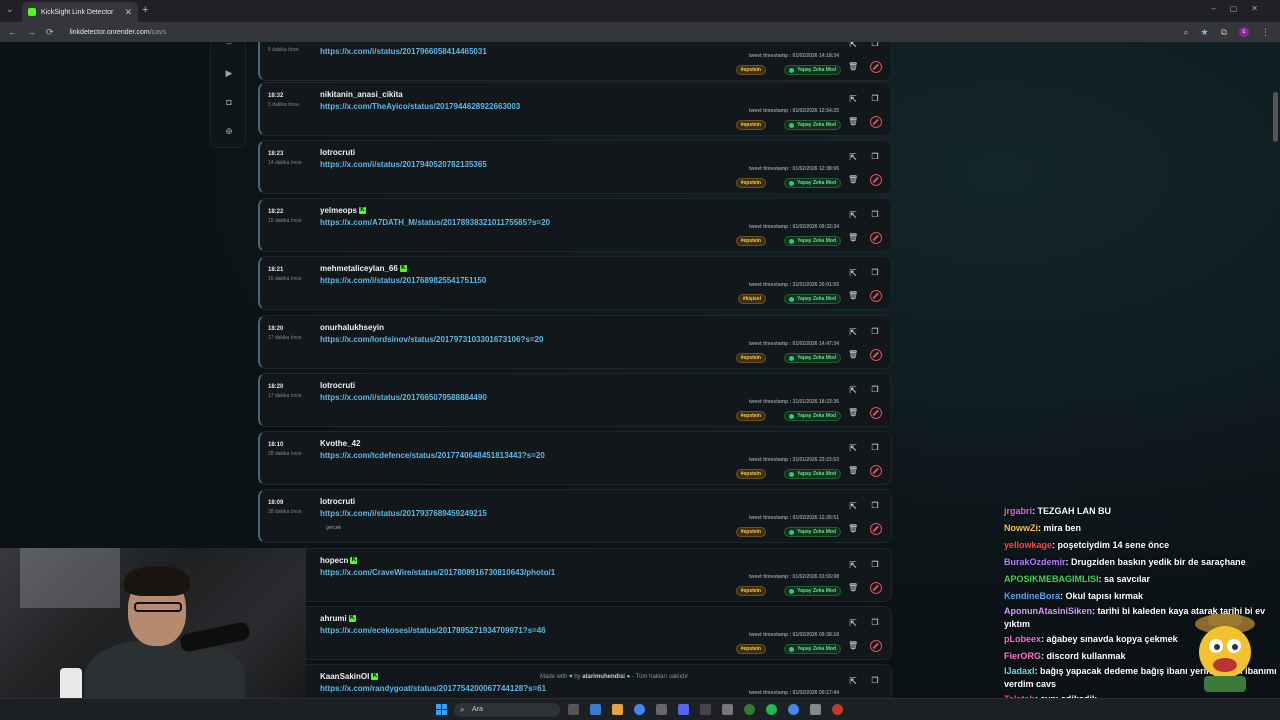 This screenshot has width=1280, height=720. Describe the element at coordinates (1241, 8) in the screenshot. I see `window-controls: –▢✕` at that location.